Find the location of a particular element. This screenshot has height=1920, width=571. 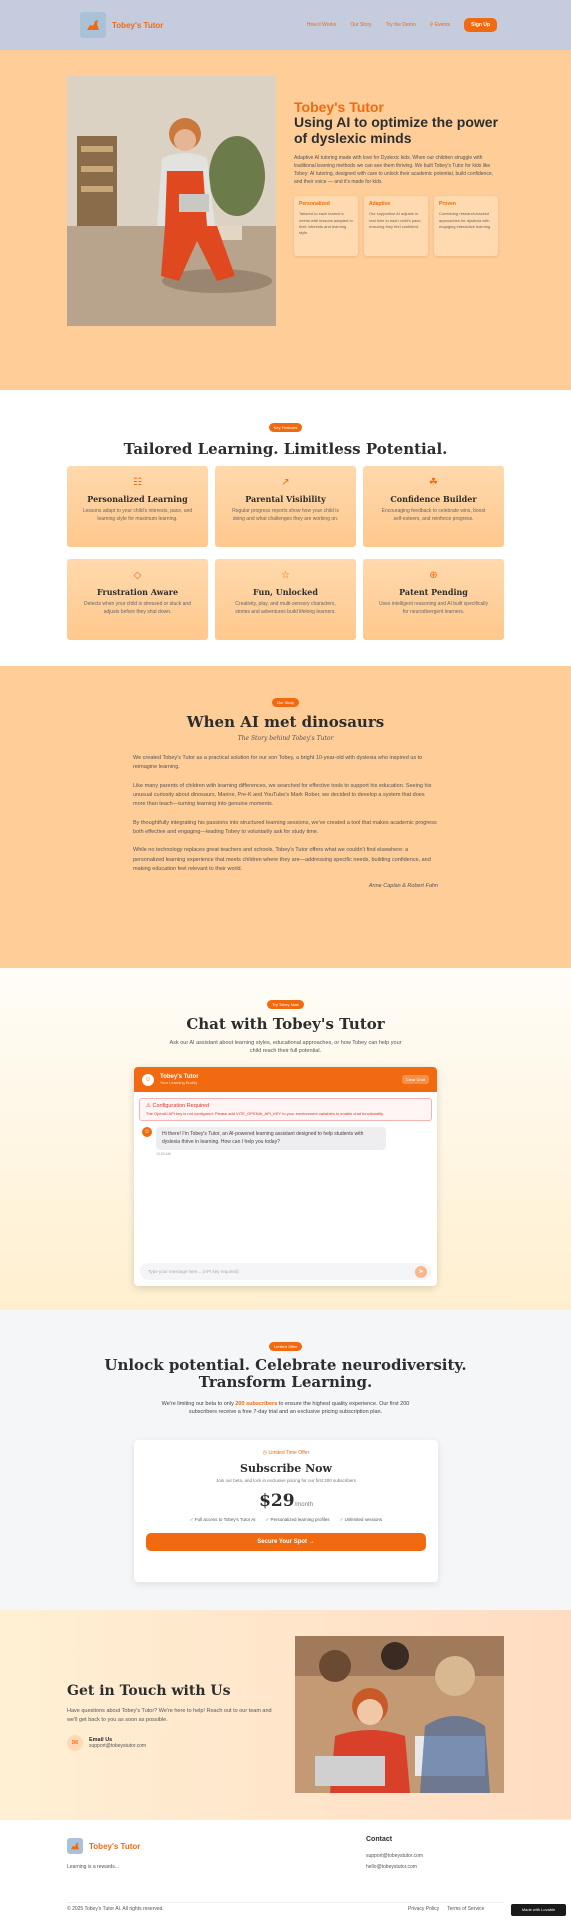

limited-offer-badge-text: Limited Time Offer is located at coordinates (289, 1453).